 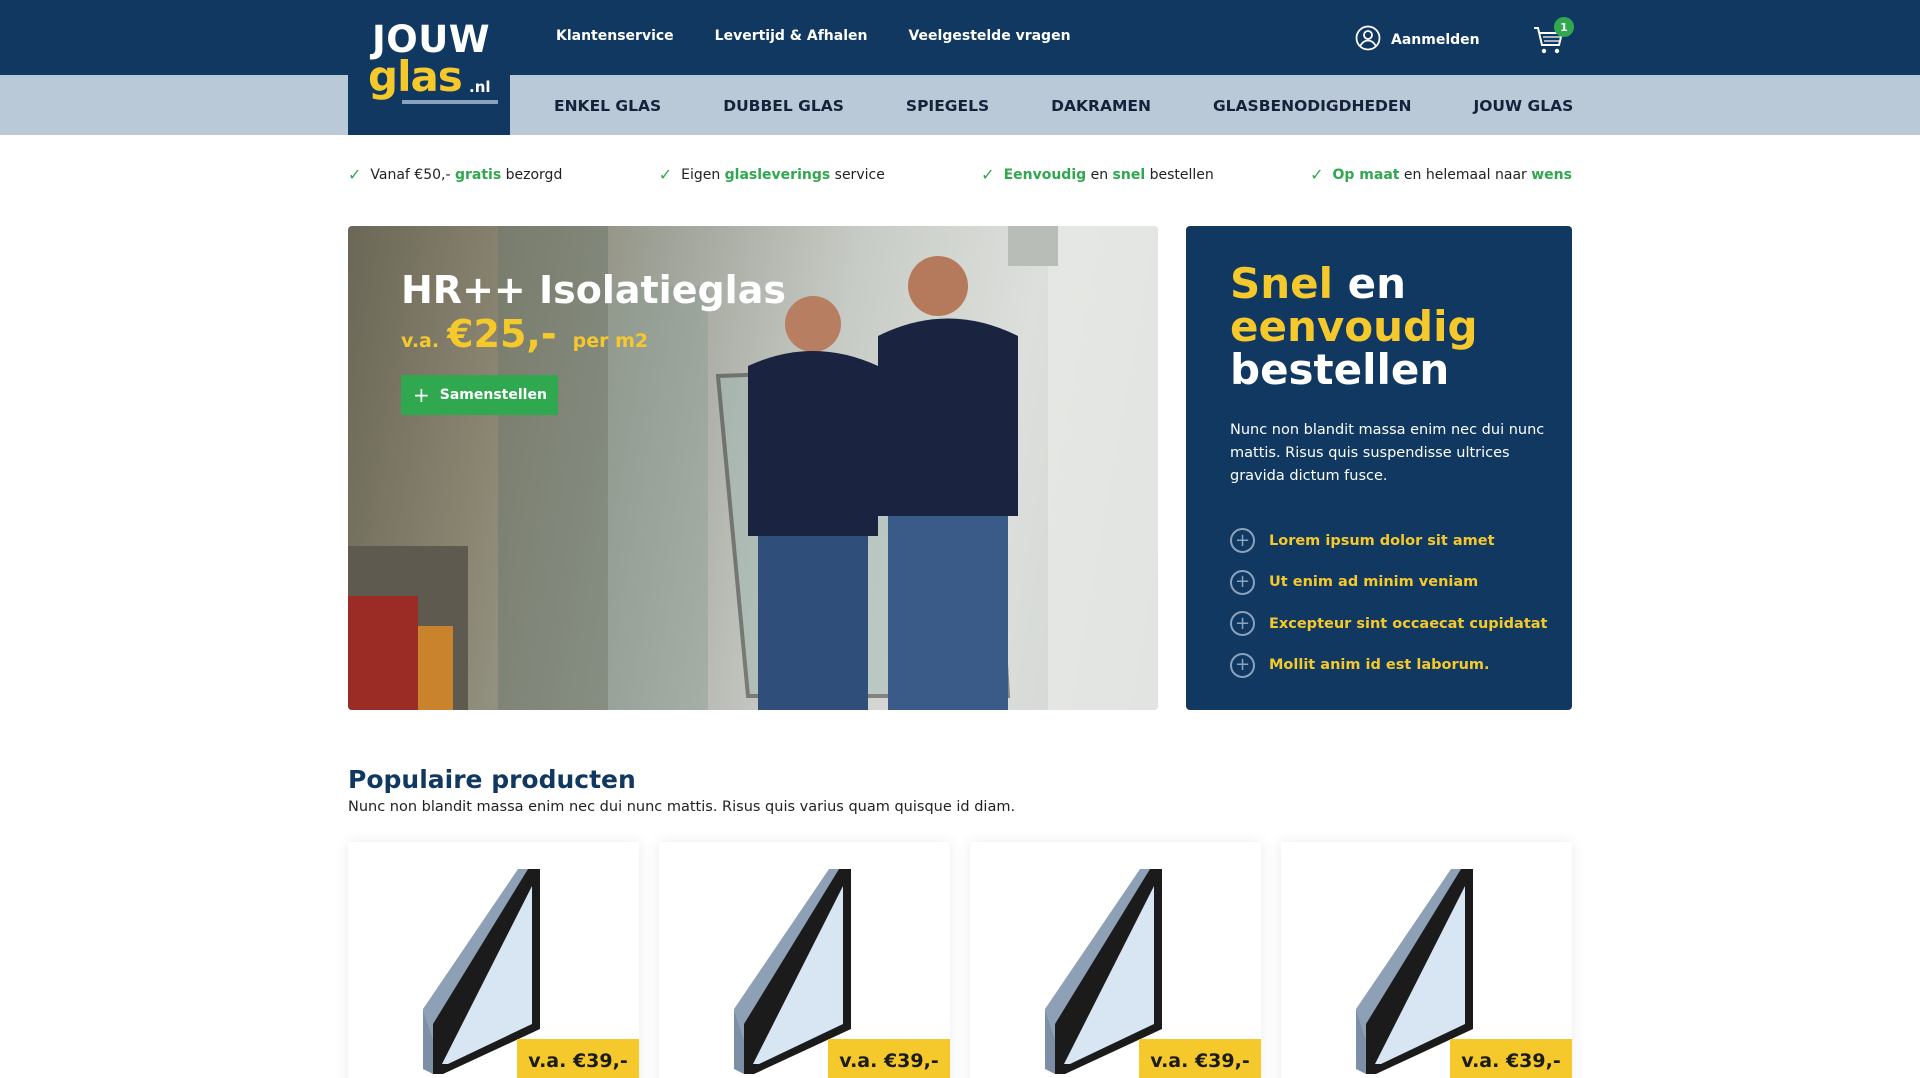 What do you see at coordinates (615, 36) in the screenshot?
I see `topnav-link-klantenservice: Klantenservice` at bounding box center [615, 36].